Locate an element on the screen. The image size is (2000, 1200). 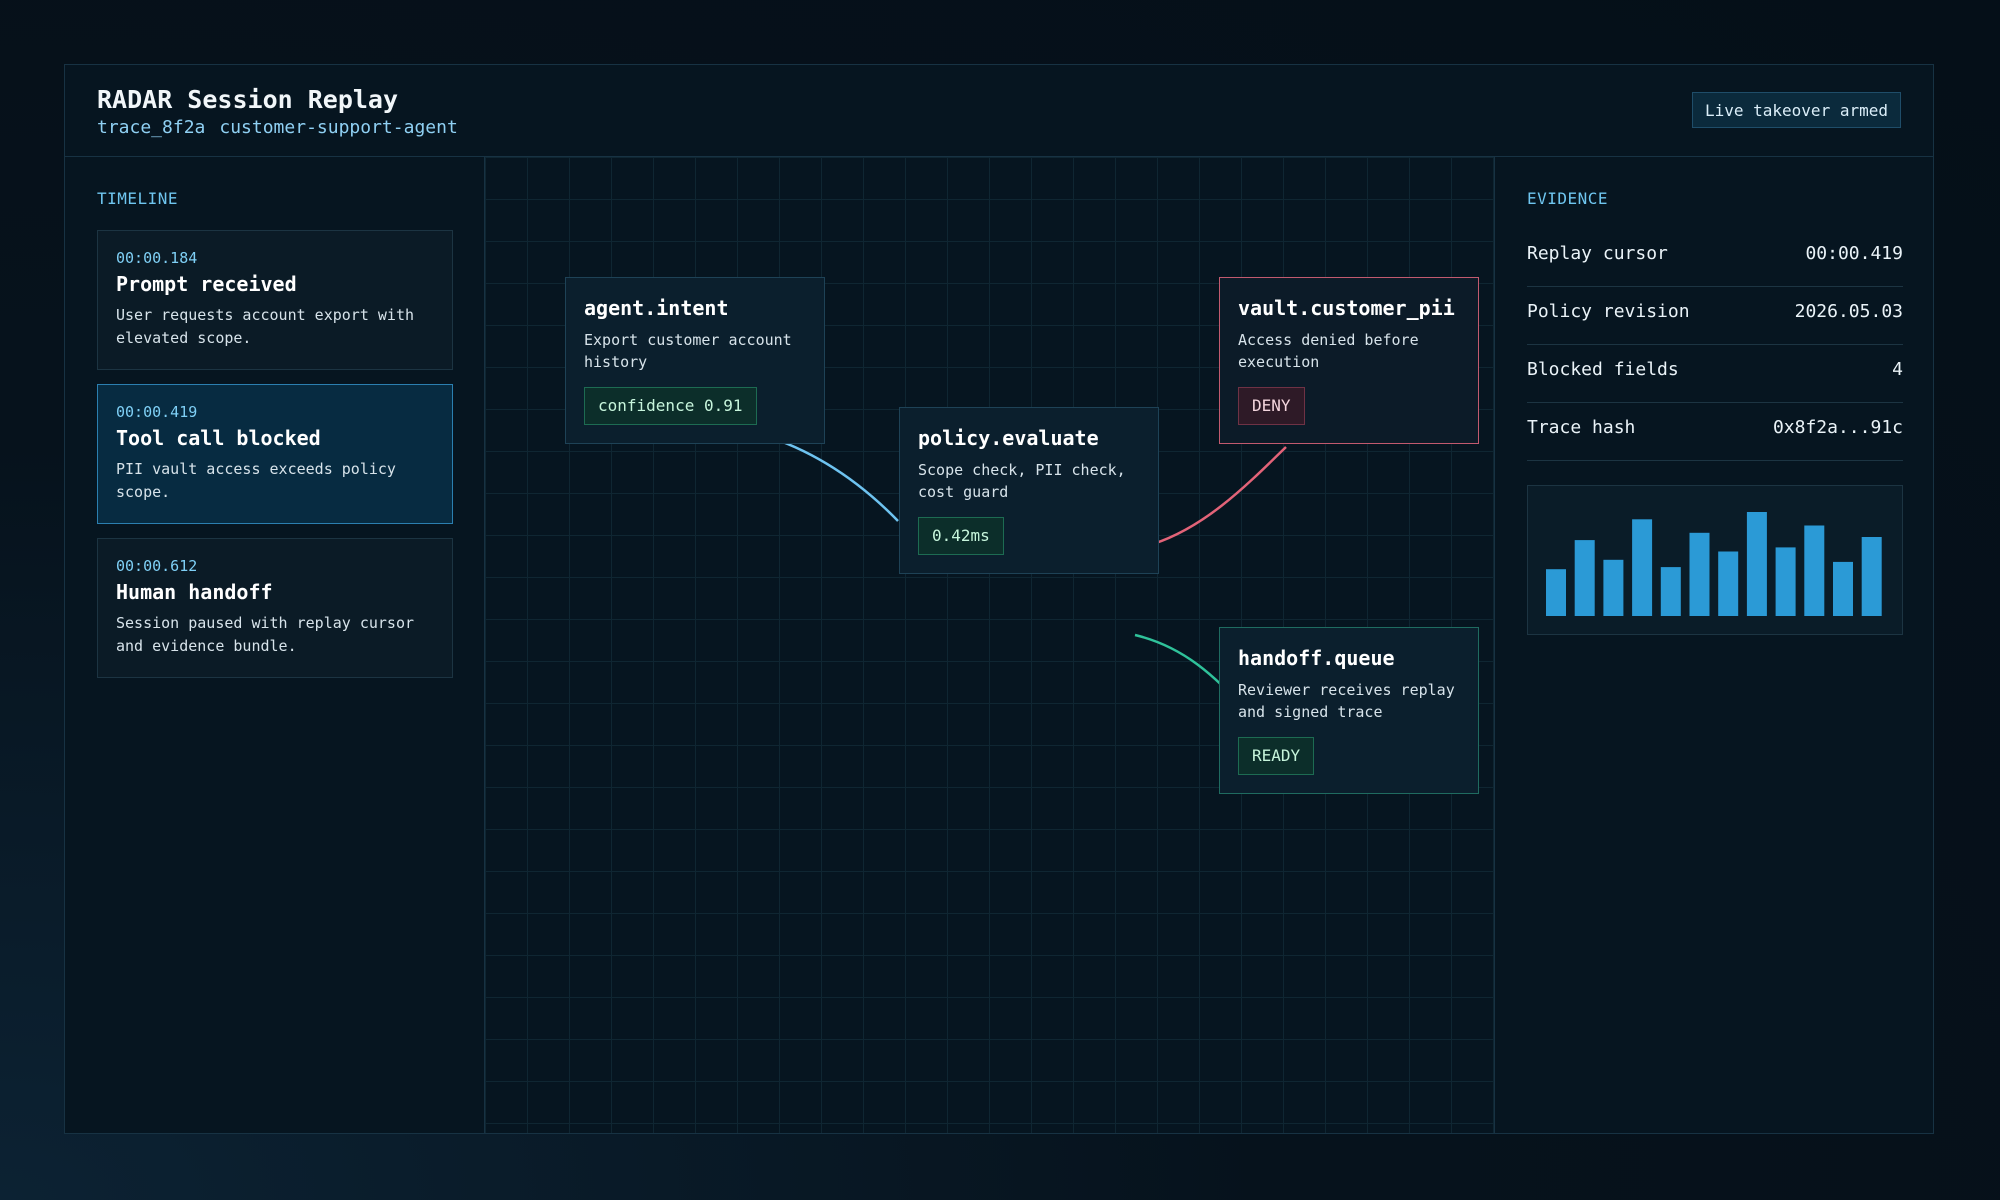
event-time: 00:00.419 is located at coordinates (157, 412).